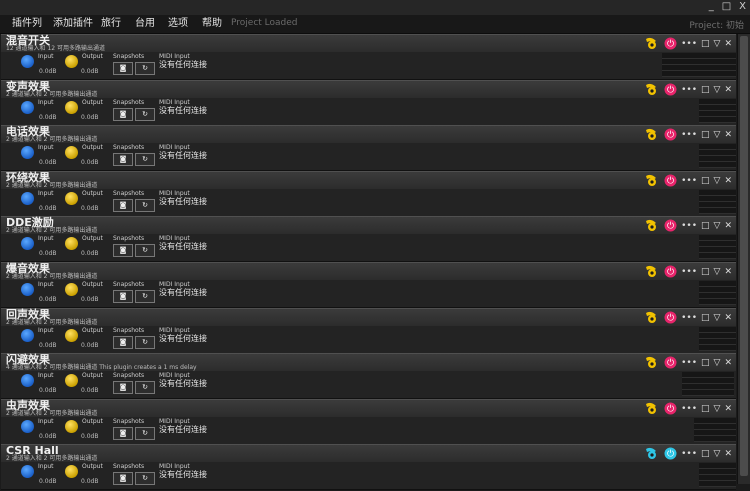  What do you see at coordinates (73, 24) in the screenshot?
I see `menu-add-plugin: 添加插件` at bounding box center [73, 24].